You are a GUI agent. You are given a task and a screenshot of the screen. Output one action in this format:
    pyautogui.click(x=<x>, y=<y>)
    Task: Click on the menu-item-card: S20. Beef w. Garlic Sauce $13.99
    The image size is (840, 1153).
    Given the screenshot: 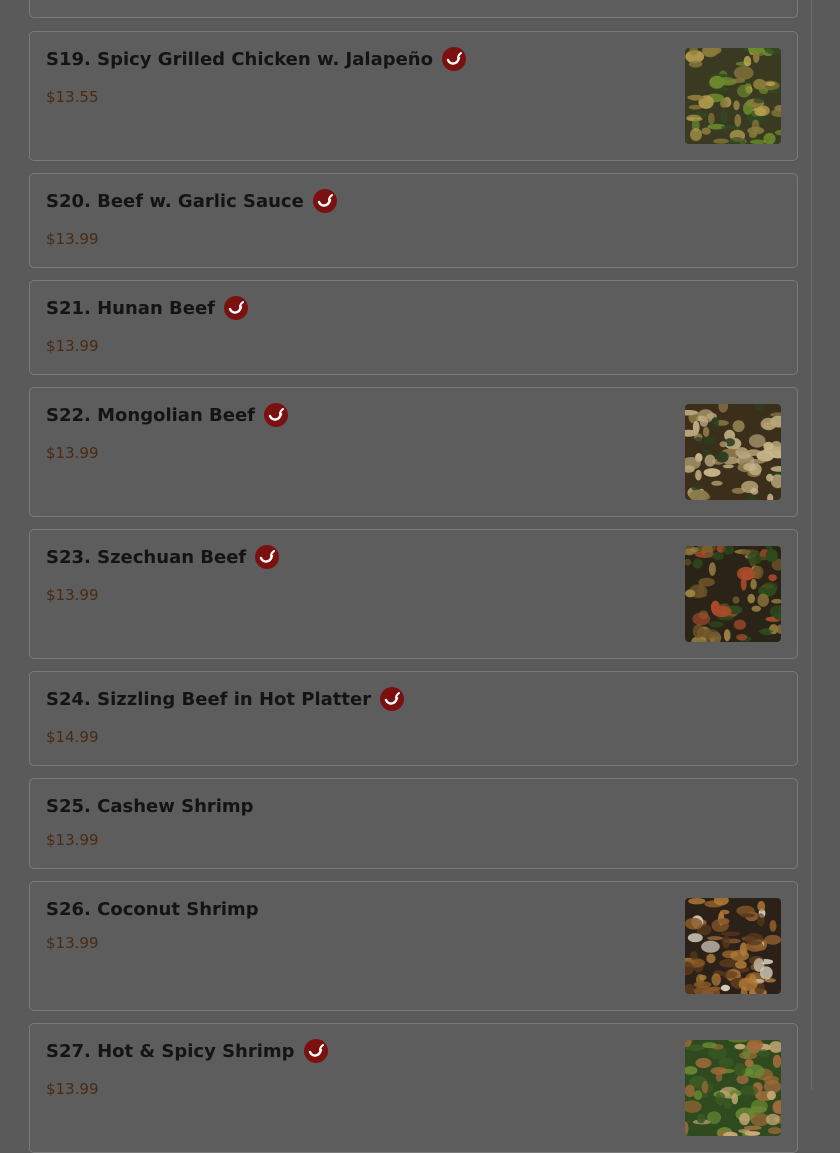 What is the action you would take?
    pyautogui.click(x=413, y=220)
    